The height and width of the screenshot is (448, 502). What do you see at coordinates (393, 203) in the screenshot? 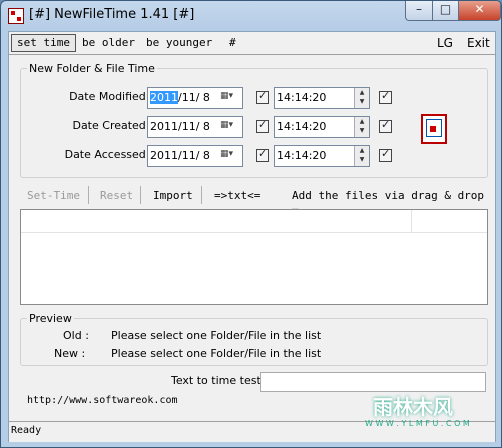
I see `drag-drop-dropdown: Add the files via drag & drop ▼` at bounding box center [393, 203].